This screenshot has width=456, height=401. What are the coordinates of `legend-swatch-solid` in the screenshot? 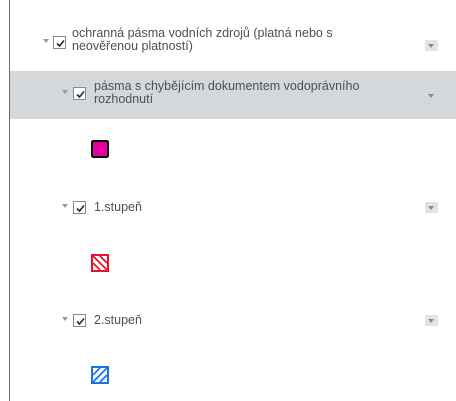 It's located at (100, 149).